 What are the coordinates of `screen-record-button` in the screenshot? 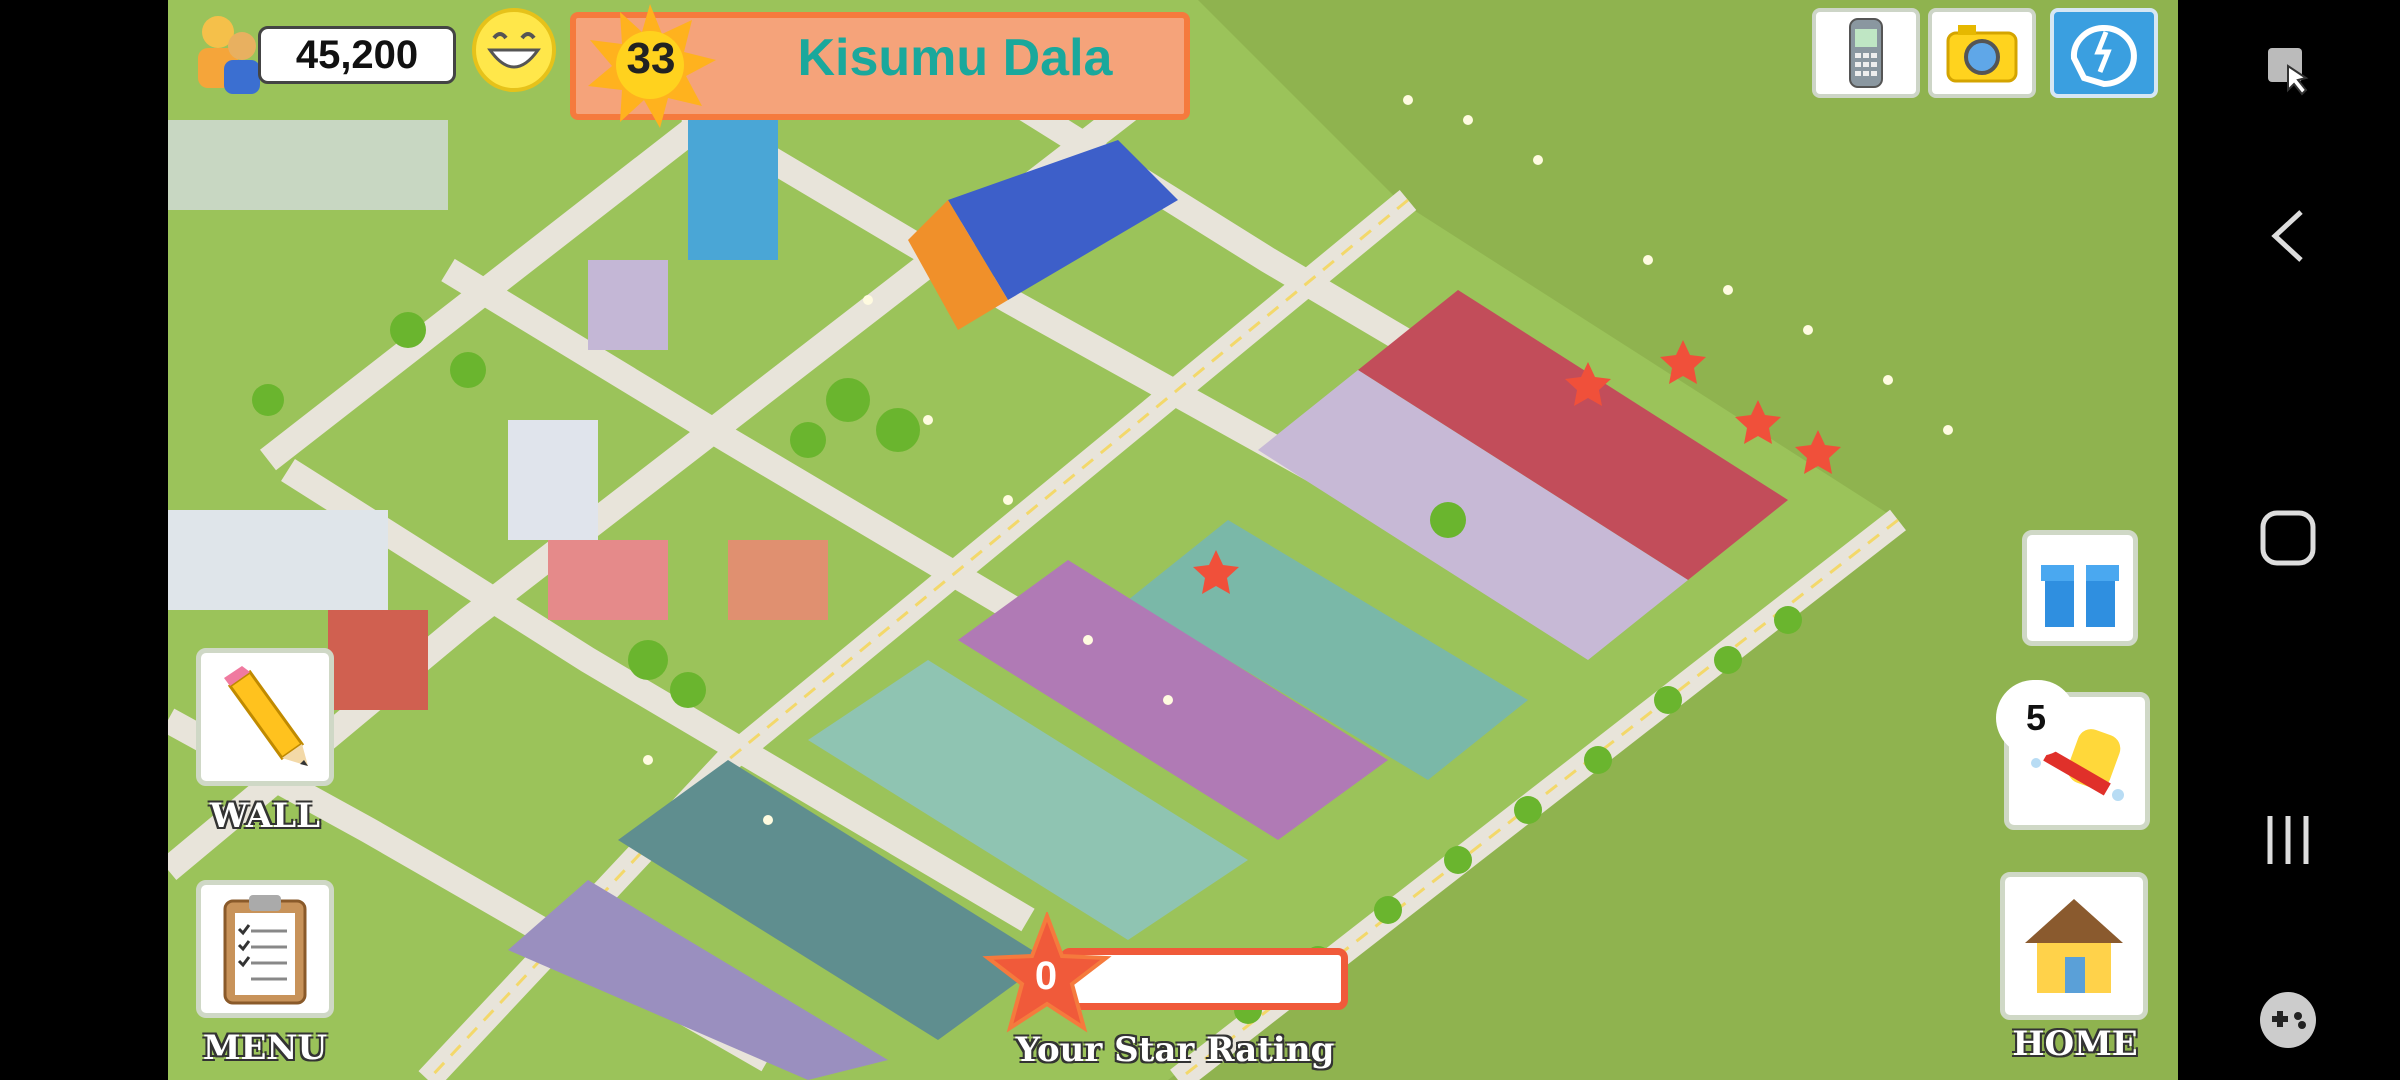 It's located at (2288, 70).